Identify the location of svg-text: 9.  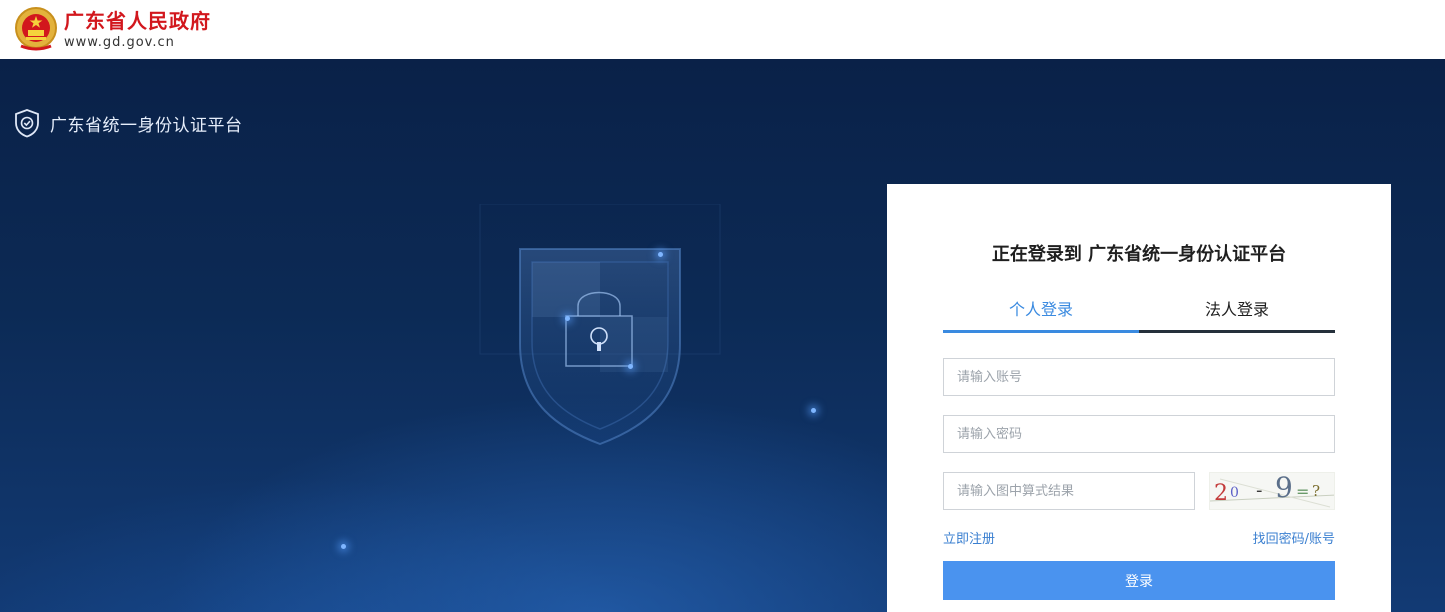
(1284, 488).